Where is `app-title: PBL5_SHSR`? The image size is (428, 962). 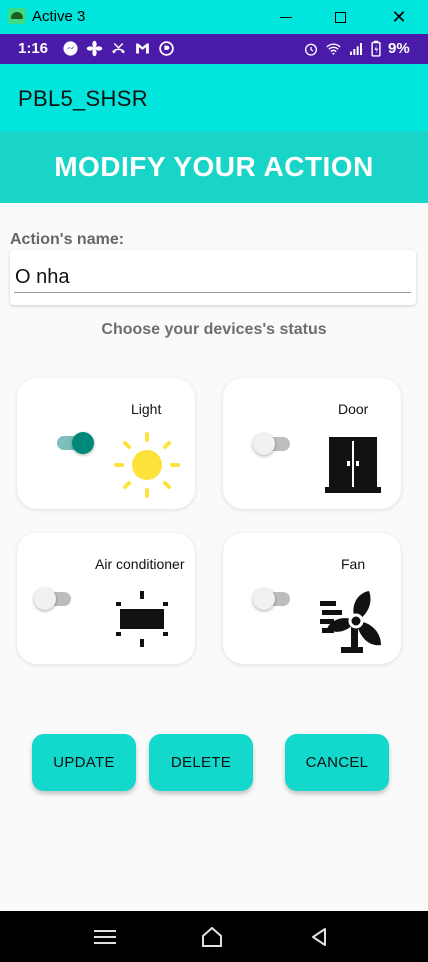
app-title: PBL5_SHSR is located at coordinates (83, 98).